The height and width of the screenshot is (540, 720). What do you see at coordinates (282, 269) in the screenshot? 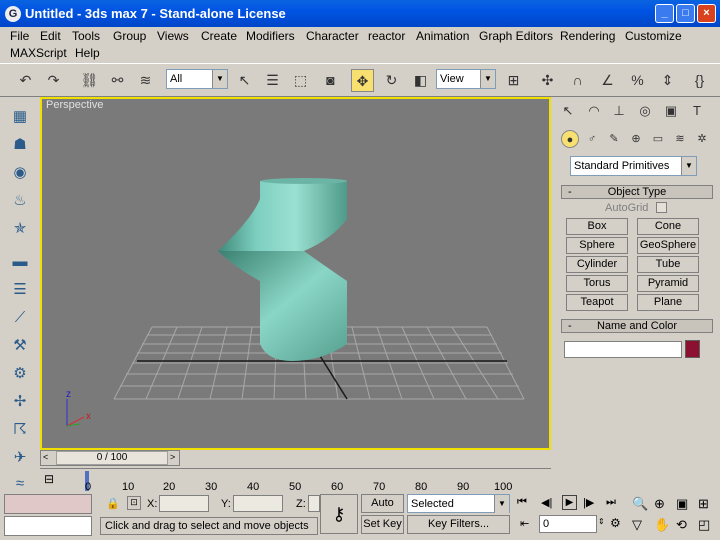
I see `bent-cylinder-object` at bounding box center [282, 269].